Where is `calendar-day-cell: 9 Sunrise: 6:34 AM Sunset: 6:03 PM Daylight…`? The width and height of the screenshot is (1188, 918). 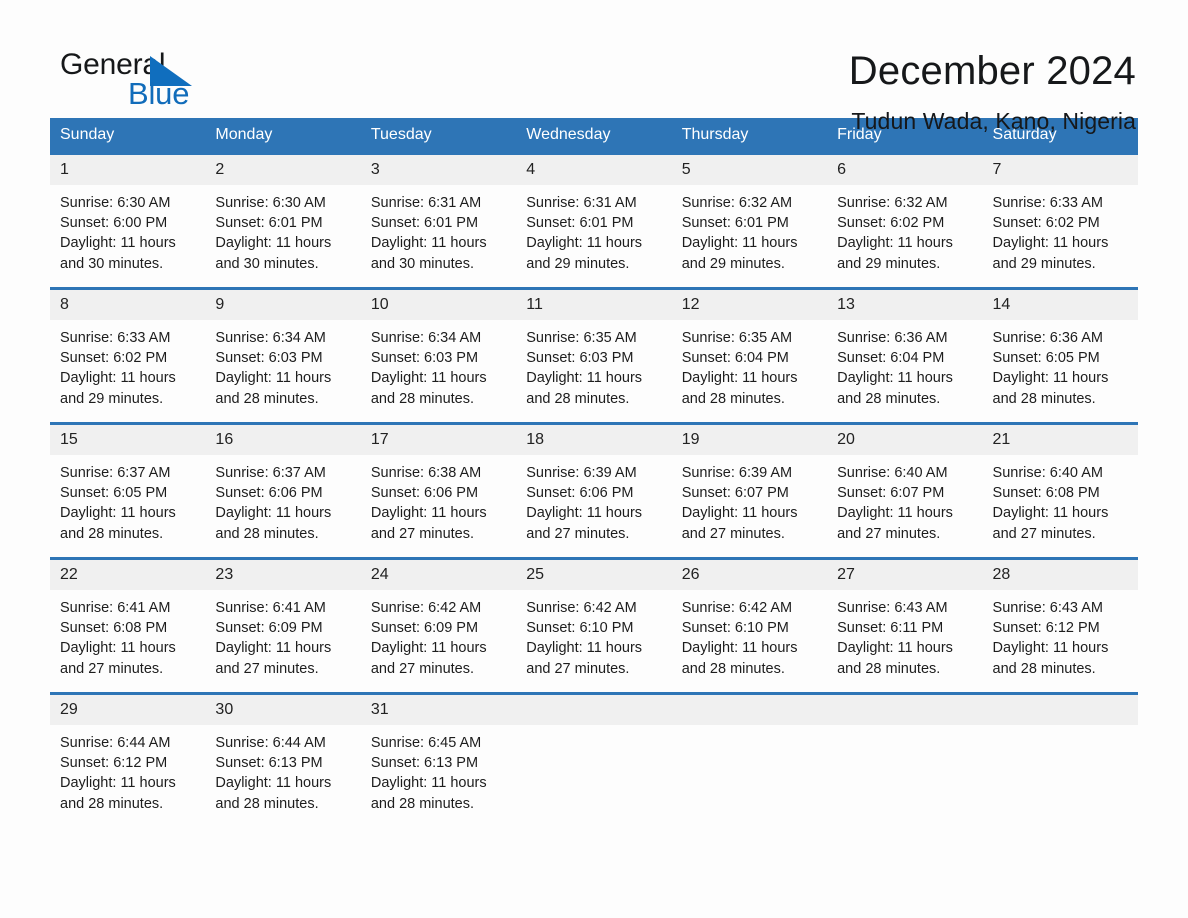
calendar-day-cell: 9 Sunrise: 6:34 AM Sunset: 6:03 PM Daylight… is located at coordinates (283, 355).